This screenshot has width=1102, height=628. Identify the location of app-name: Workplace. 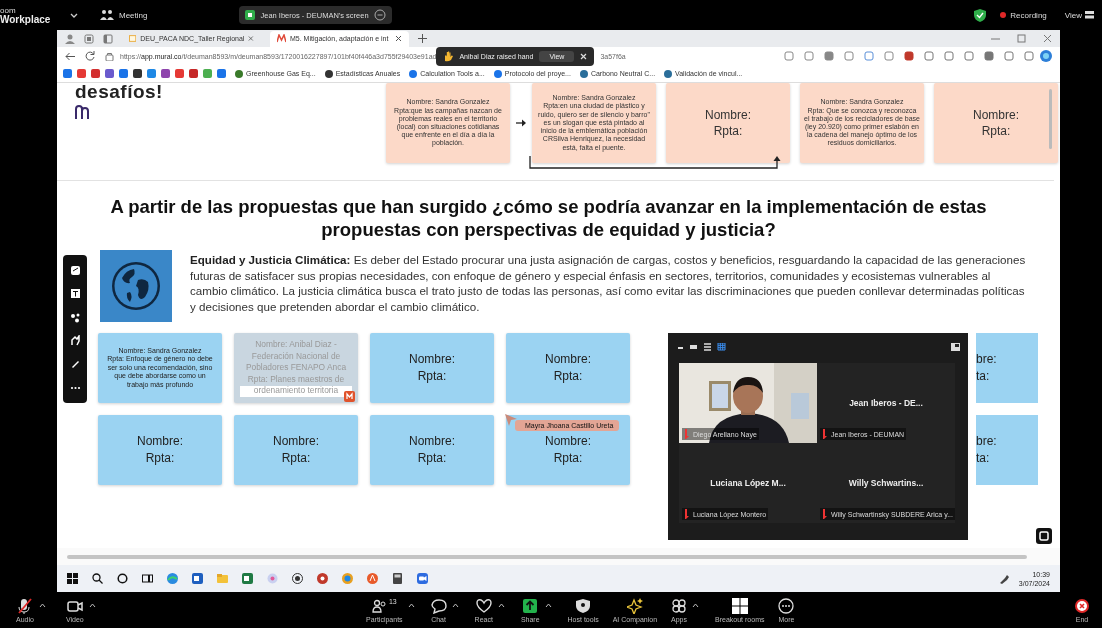
(26, 19).